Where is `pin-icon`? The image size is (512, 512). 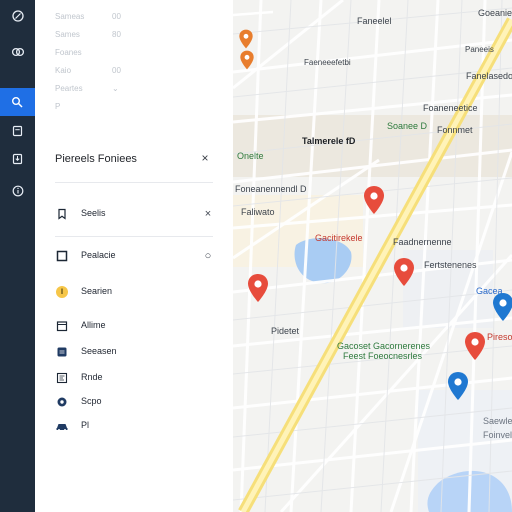 pin-icon is located at coordinates (62, 292).